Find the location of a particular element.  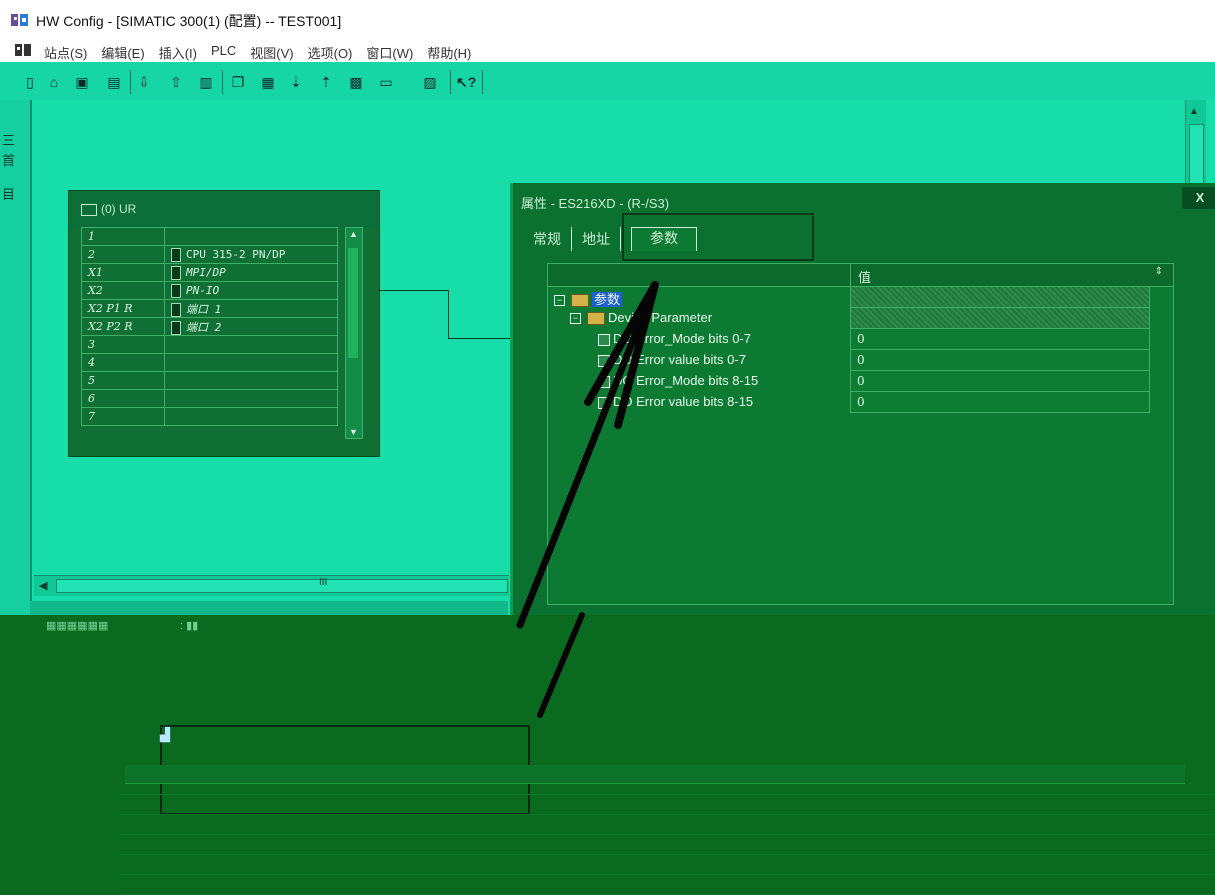

new-icon: ▯ is located at coordinates (30, 82).